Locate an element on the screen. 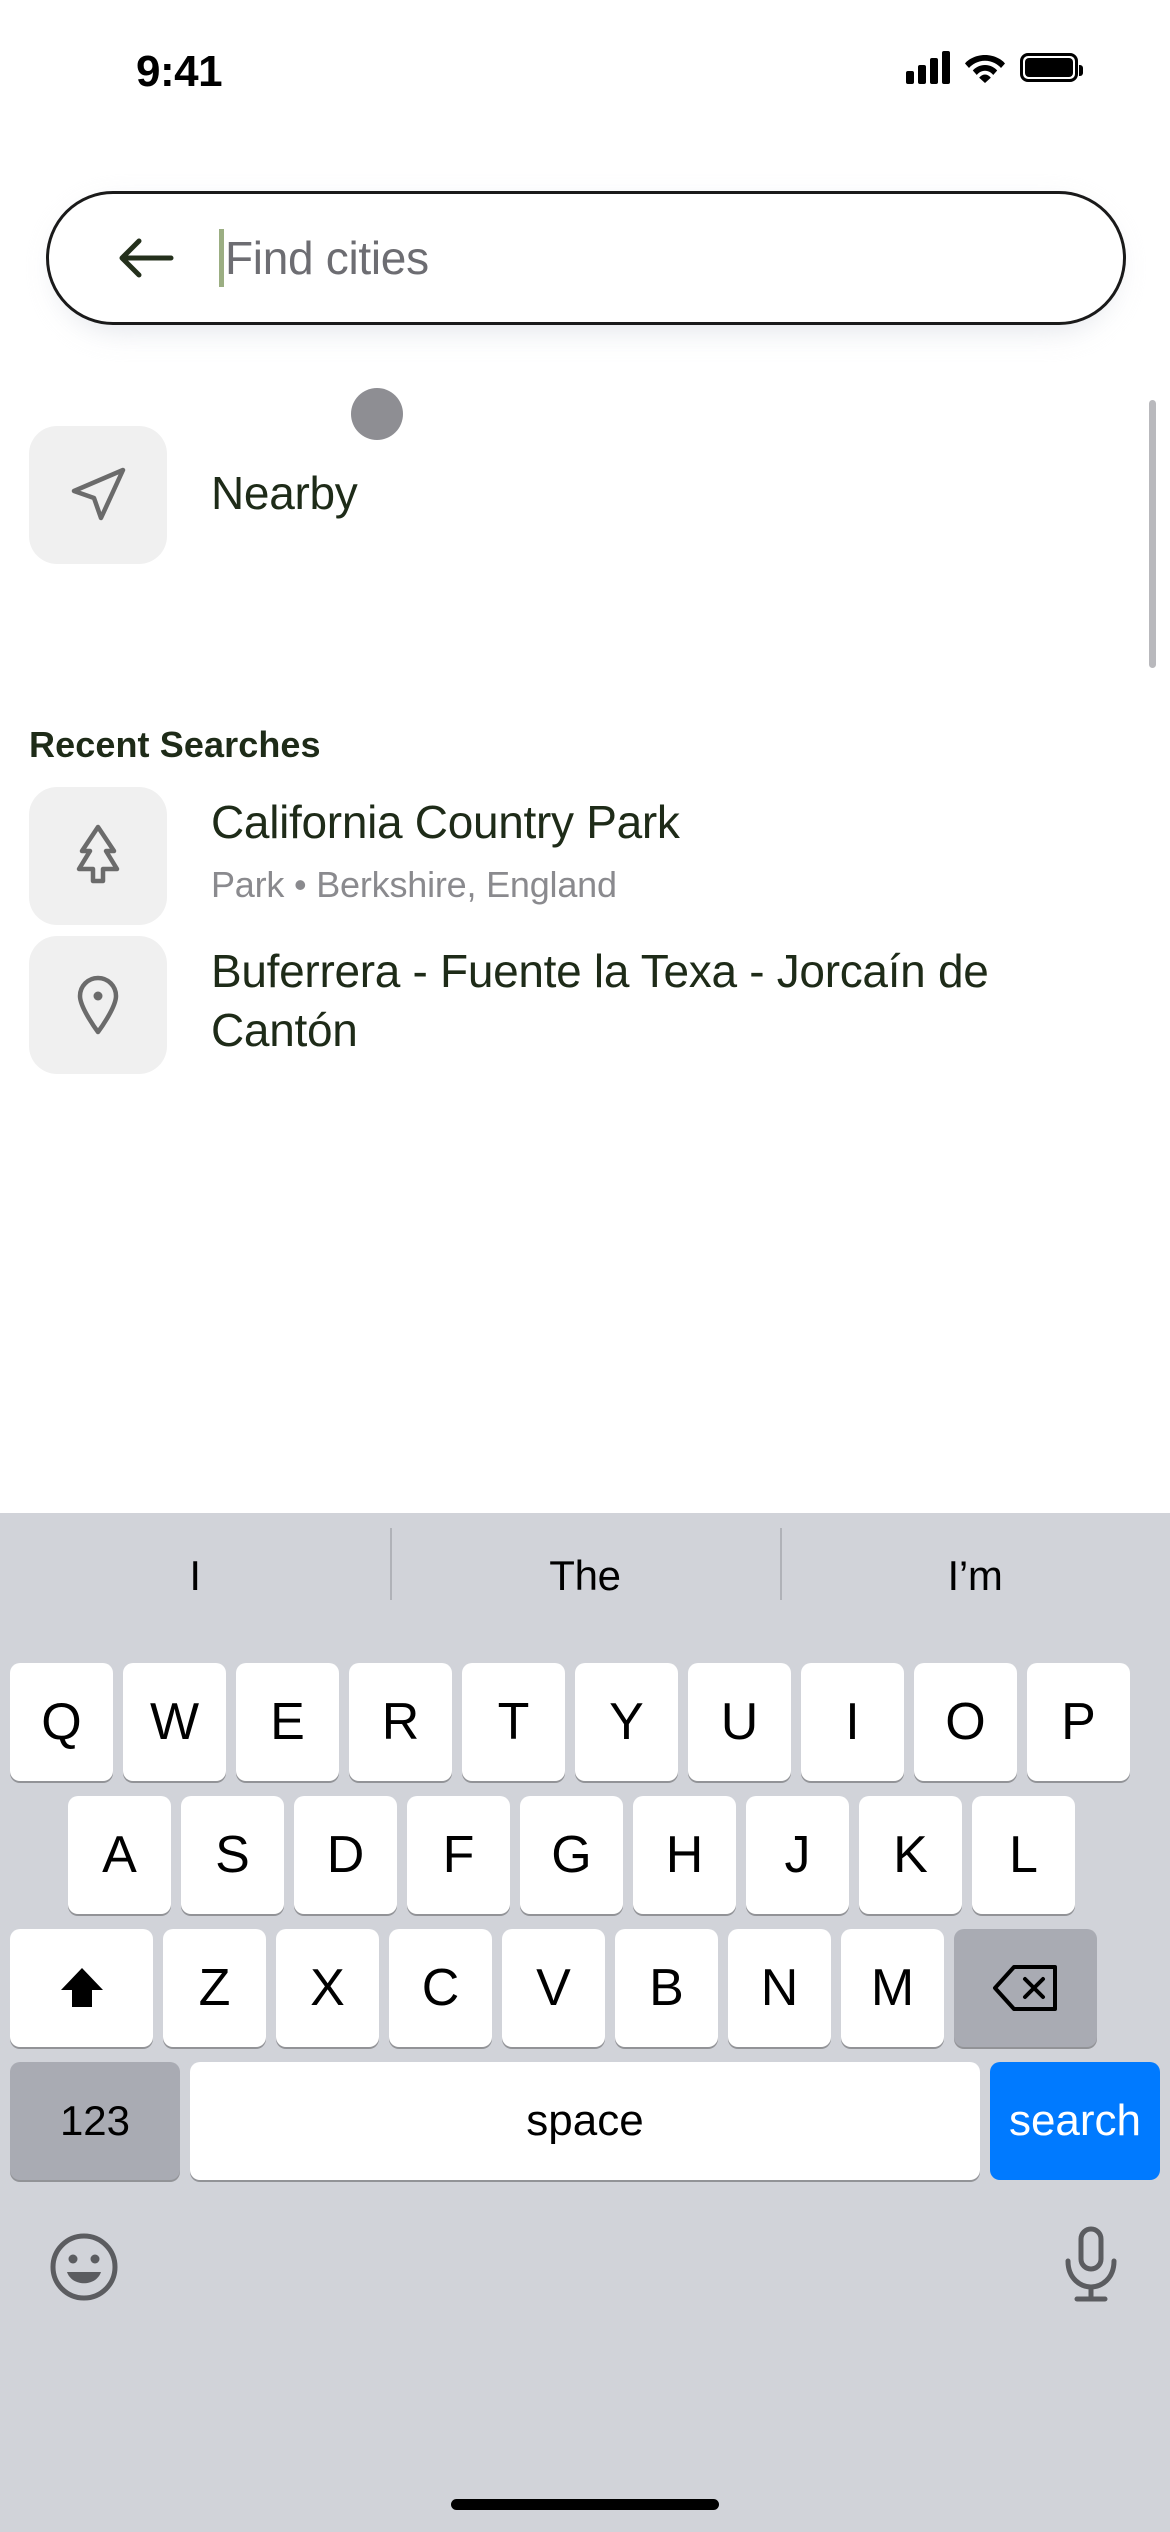 This screenshot has width=1170, height=2532. nearby-row: Nearby is located at coordinates (193, 495).